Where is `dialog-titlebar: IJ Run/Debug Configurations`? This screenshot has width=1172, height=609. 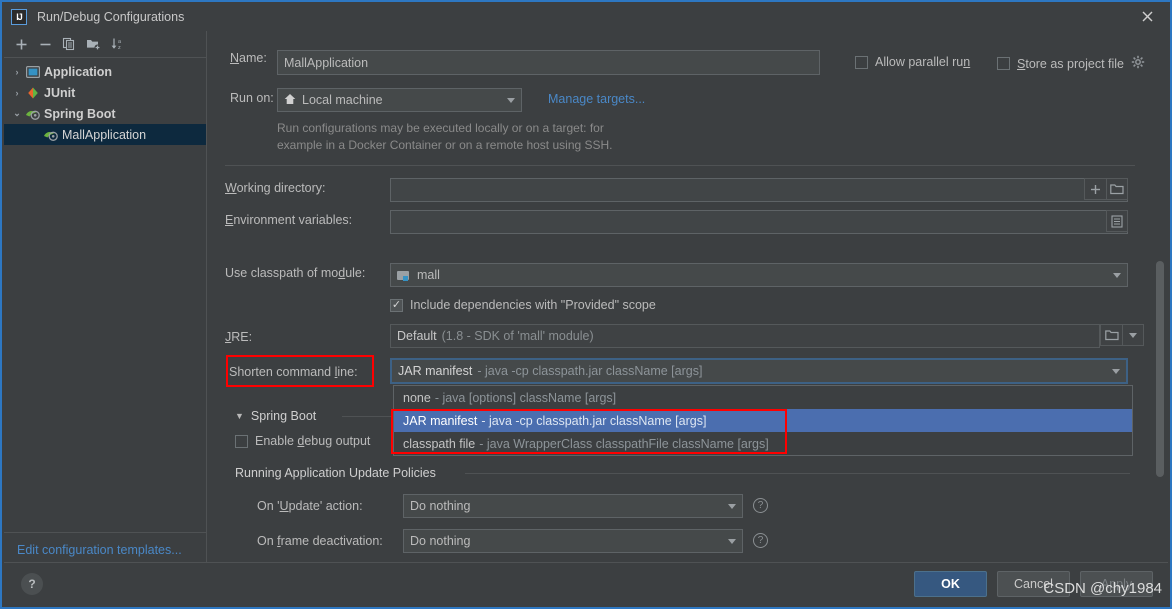
dialog-titlebar: IJ Run/Debug Configurations is located at coordinates (586, 16).